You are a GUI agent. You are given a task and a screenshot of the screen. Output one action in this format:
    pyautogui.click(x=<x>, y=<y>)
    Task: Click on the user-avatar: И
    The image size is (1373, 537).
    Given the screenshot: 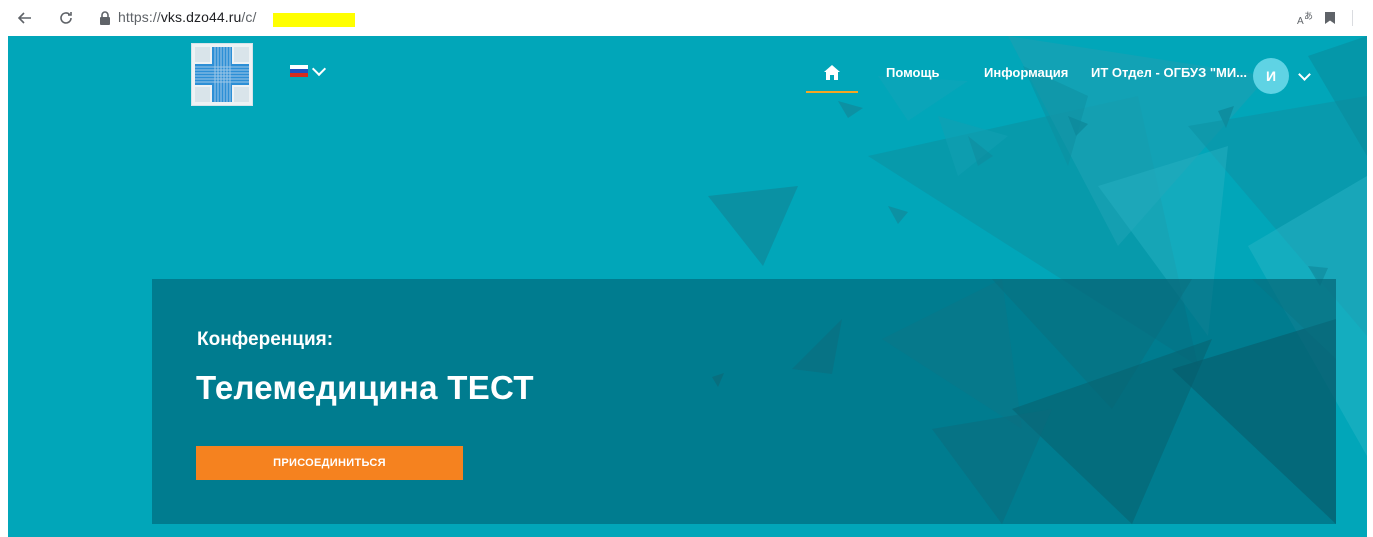 What is the action you would take?
    pyautogui.click(x=1271, y=76)
    